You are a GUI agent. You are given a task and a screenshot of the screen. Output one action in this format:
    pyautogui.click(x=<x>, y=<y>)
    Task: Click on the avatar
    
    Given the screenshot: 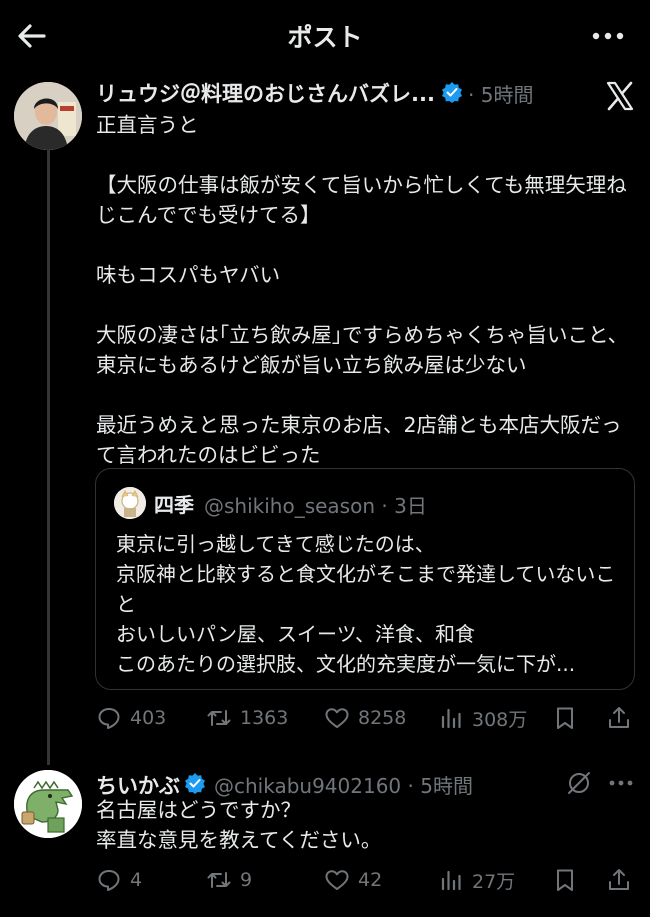 What is the action you would take?
    pyautogui.click(x=48, y=116)
    